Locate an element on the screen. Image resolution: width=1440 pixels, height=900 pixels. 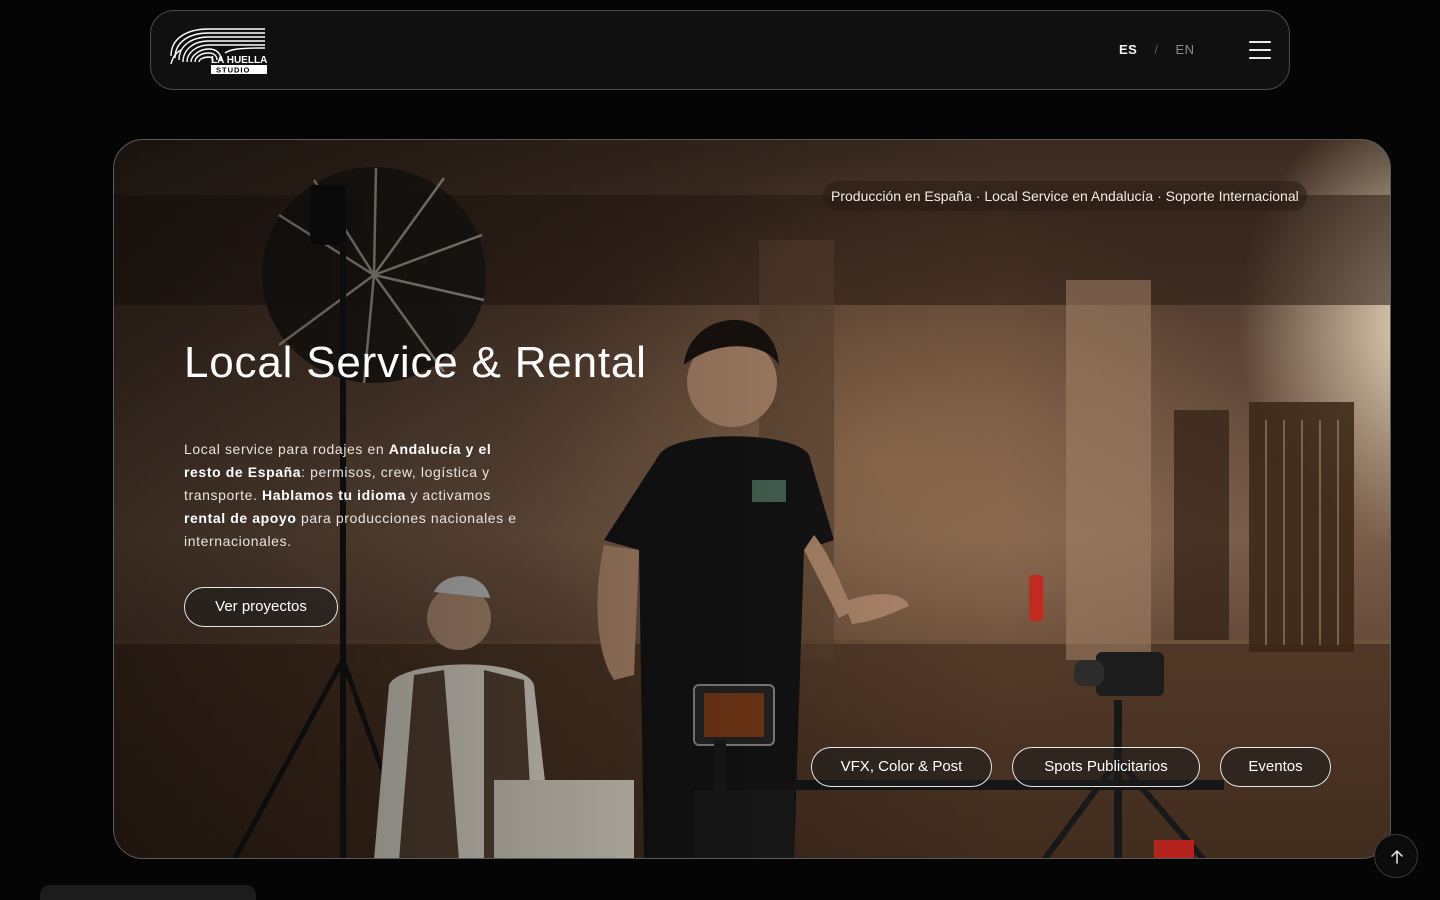
hero-title: Local Service & Rental is located at coordinates (415, 362).